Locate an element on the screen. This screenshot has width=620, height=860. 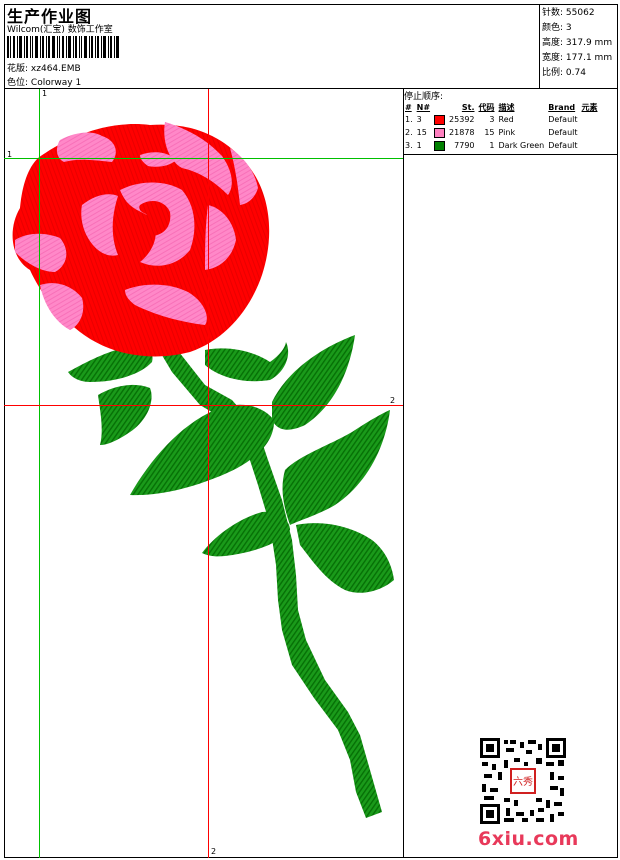
watermark-site: 6xiu.com is located at coordinates (528, 839).